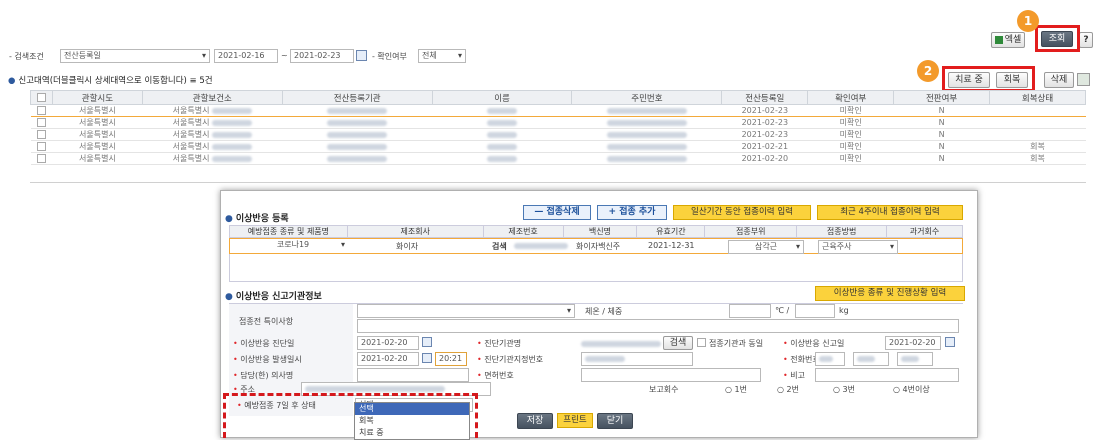  Describe the element at coordinates (388, 359) in the screenshot. I see `occur-date-input: 2021-02-20` at that location.